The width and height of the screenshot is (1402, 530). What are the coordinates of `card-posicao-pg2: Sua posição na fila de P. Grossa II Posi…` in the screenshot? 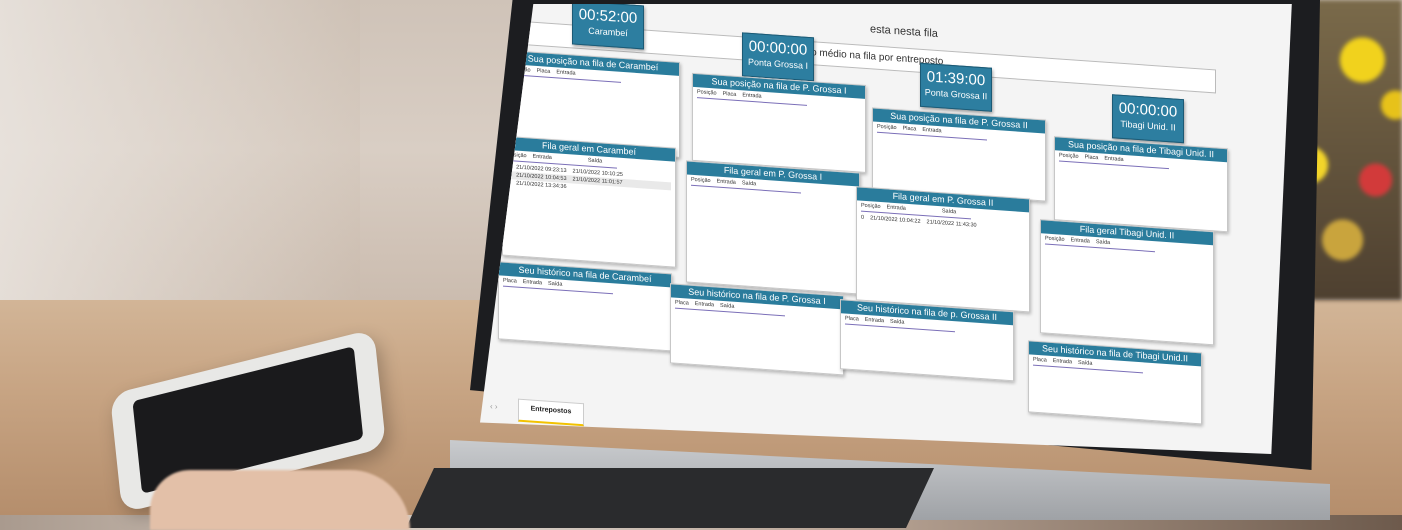 It's located at (959, 154).